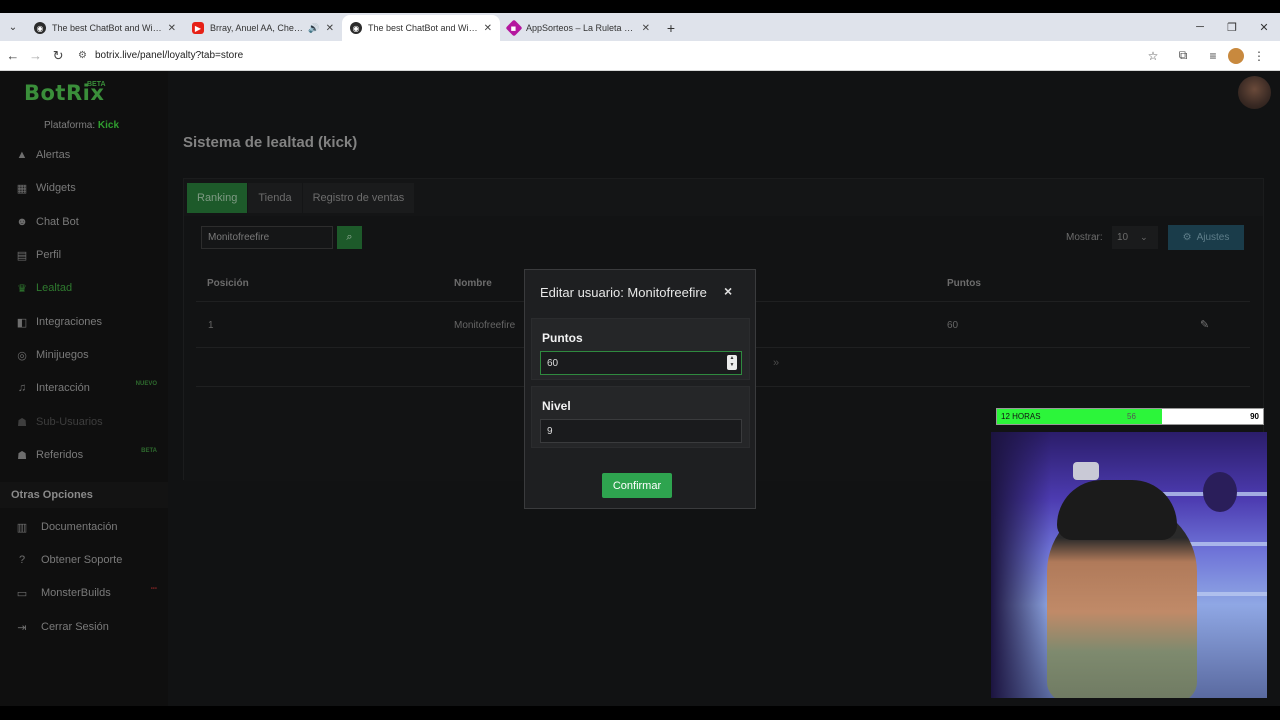  What do you see at coordinates (36, 56) in the screenshot?
I see `forward-arrow-icon: →` at bounding box center [36, 56].